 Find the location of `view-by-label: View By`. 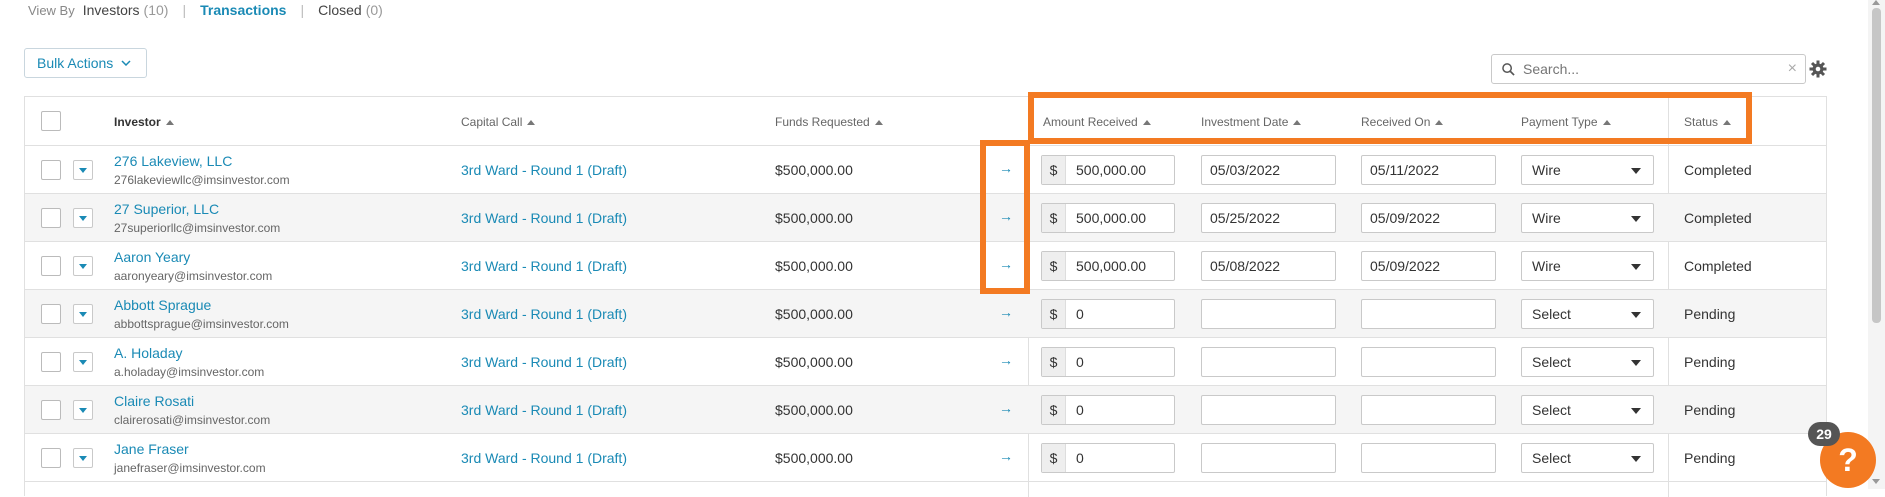

view-by-label: View By is located at coordinates (51, 10).